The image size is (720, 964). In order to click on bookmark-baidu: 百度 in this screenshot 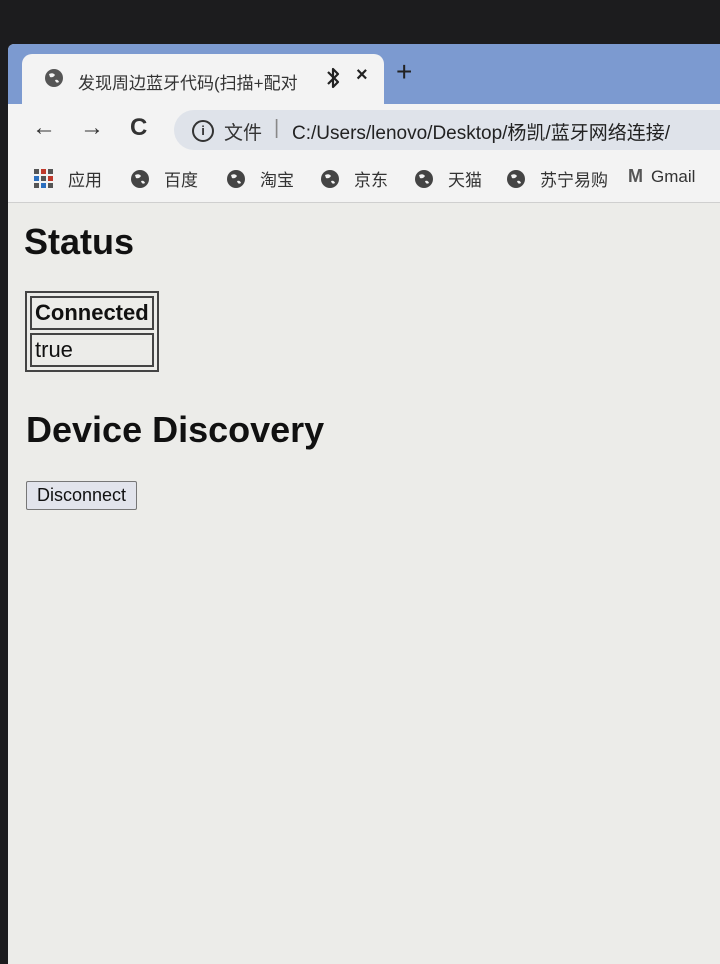, I will do `click(164, 178)`.